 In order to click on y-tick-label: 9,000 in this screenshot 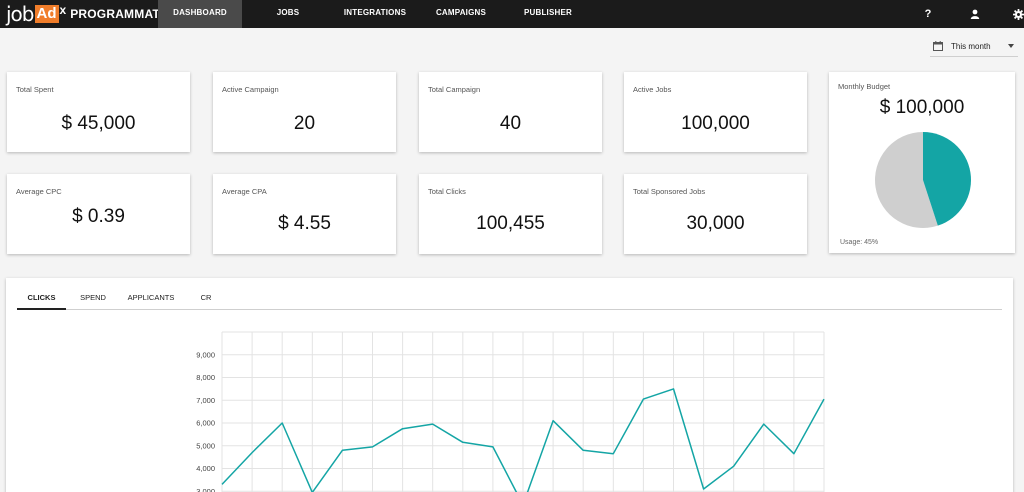, I will do `click(205, 354)`.